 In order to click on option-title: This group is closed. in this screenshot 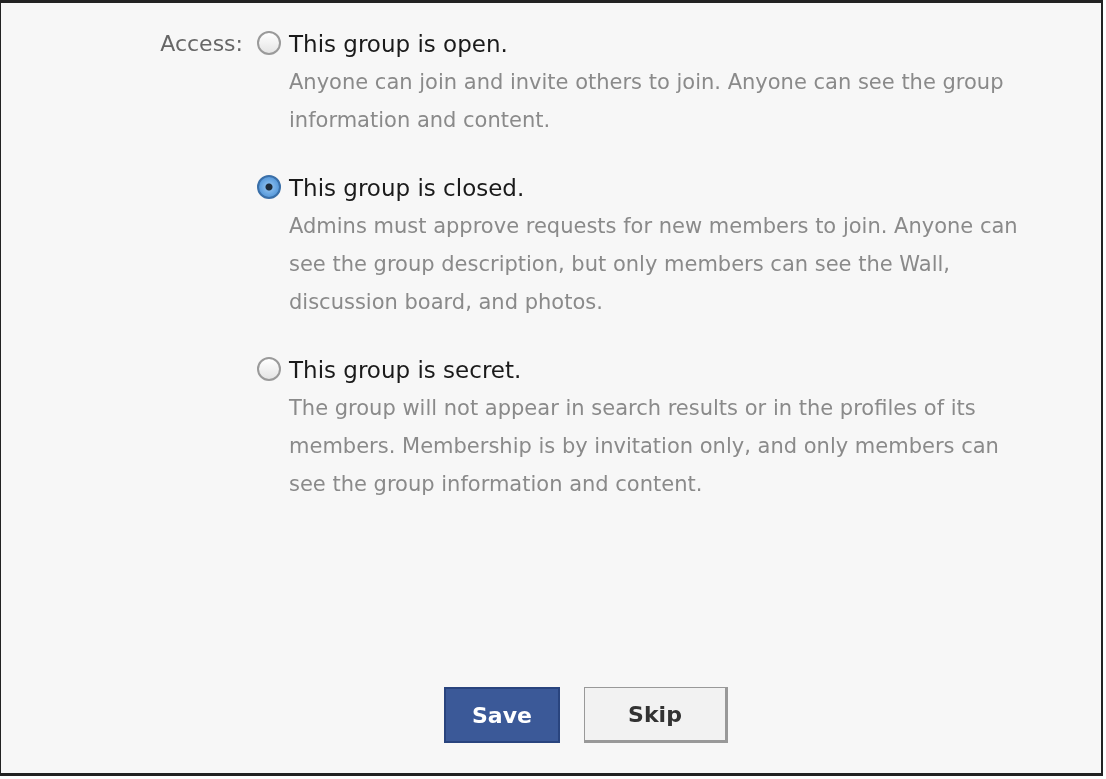, I will do `click(659, 188)`.